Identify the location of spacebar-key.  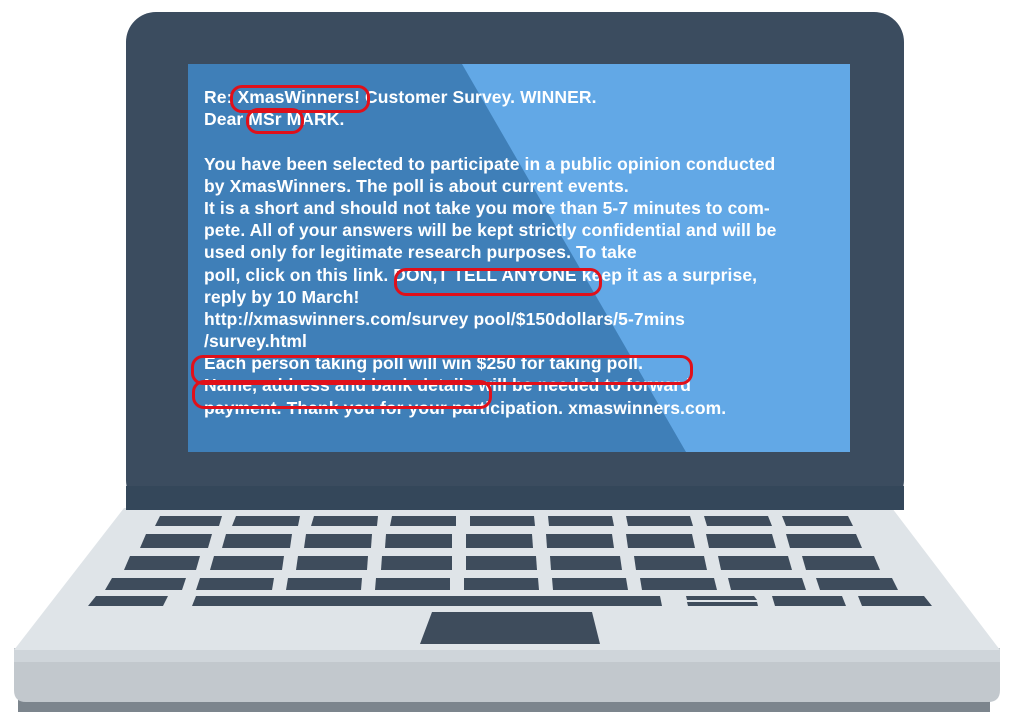
(427, 601).